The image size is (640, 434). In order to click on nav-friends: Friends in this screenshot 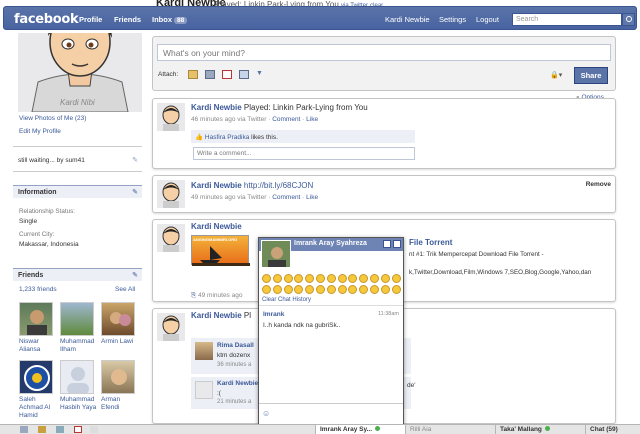, I will do `click(127, 19)`.